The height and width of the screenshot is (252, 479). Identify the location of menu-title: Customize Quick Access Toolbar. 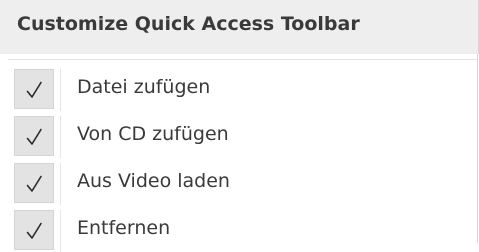
(188, 24).